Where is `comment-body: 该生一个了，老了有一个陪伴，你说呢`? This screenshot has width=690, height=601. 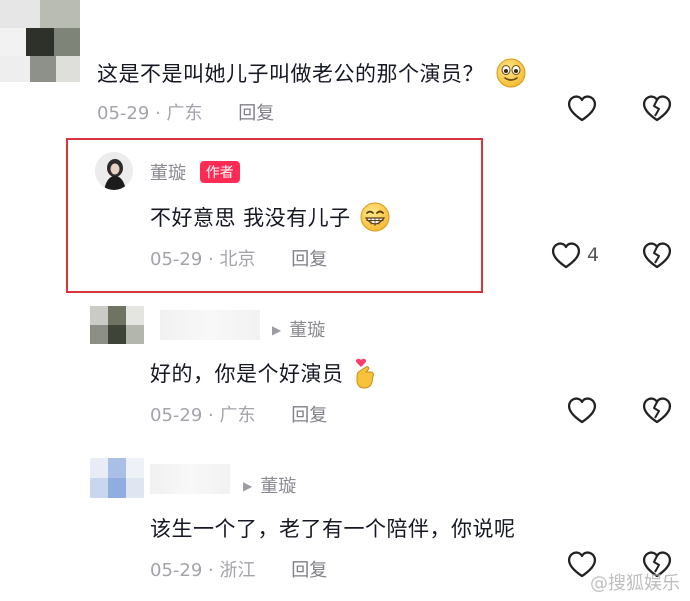
comment-body: 该生一个了，老了有一个陪伴，你说呢 is located at coordinates (333, 529).